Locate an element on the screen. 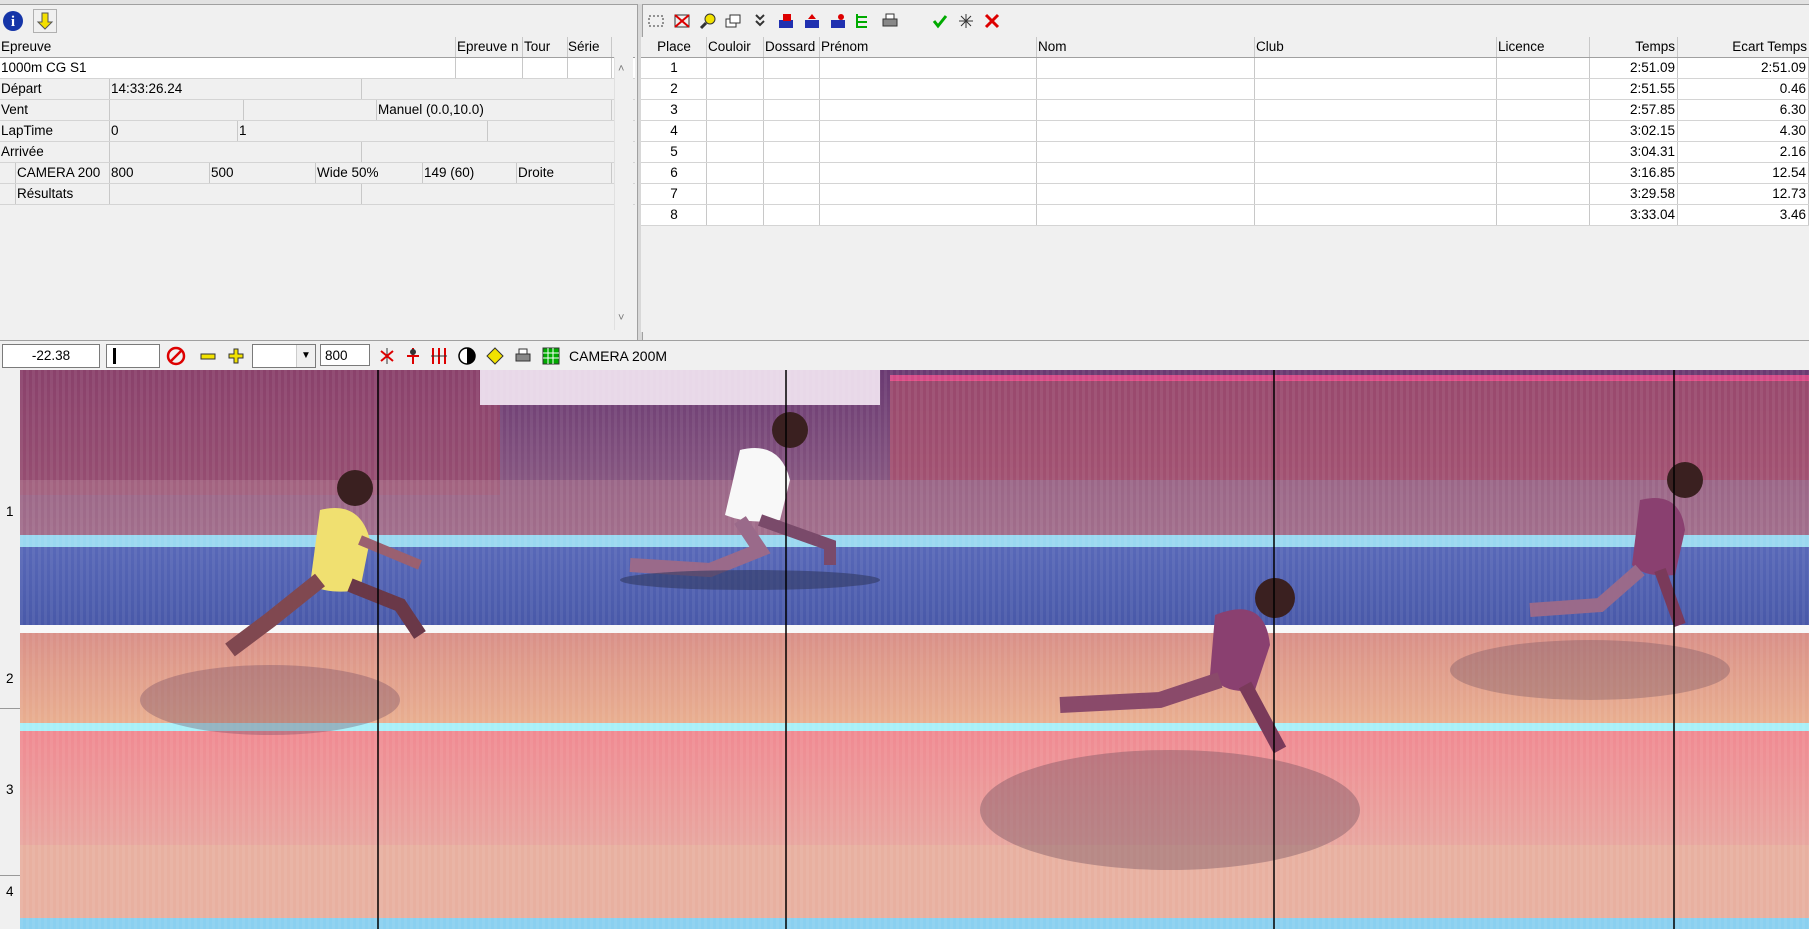  resultats-indent is located at coordinates (8, 194).